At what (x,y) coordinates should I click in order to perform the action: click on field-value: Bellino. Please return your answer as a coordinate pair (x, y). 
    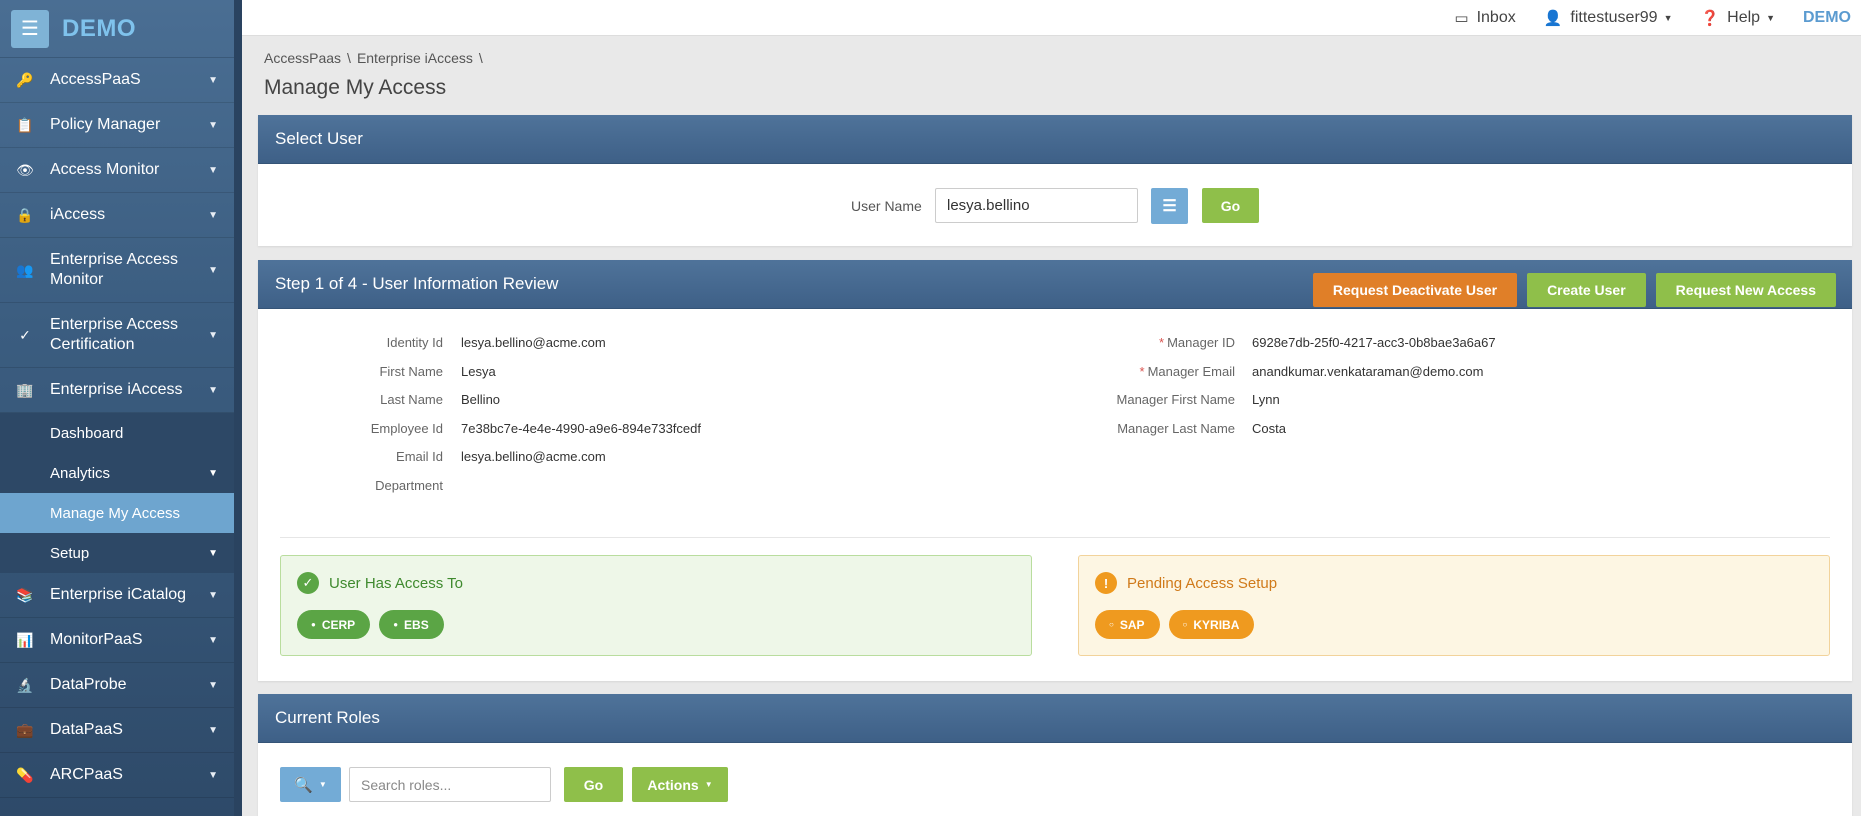
    Looking at the image, I should click on (481, 399).